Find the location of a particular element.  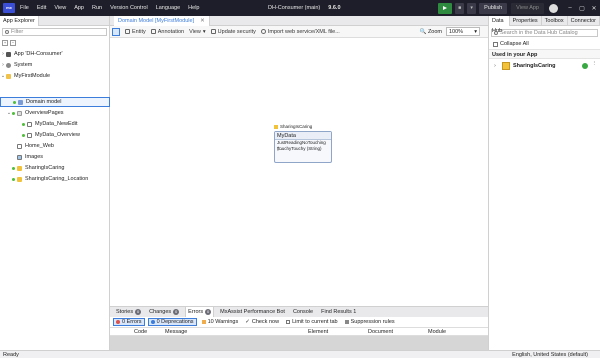

tree-item-mydata-overview: MyData_Overview is located at coordinates (55, 135).